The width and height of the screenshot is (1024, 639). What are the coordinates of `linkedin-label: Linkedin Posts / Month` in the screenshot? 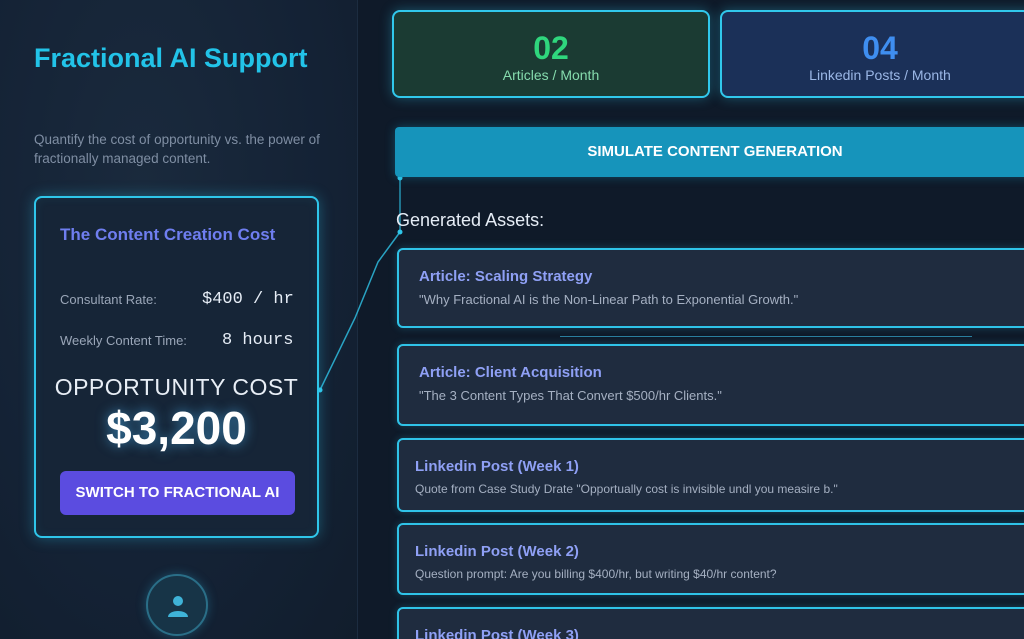 It's located at (880, 75).